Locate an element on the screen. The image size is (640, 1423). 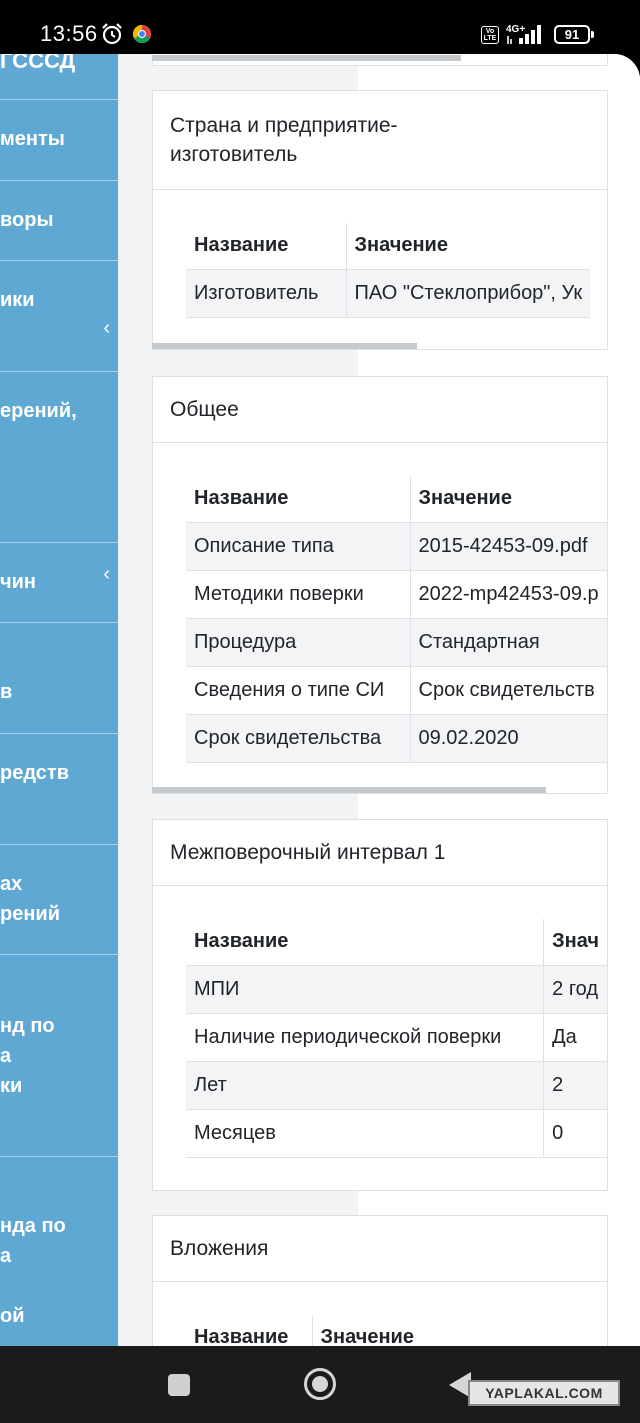
cell-name: Сведения о типе СИ is located at coordinates (298, 690).